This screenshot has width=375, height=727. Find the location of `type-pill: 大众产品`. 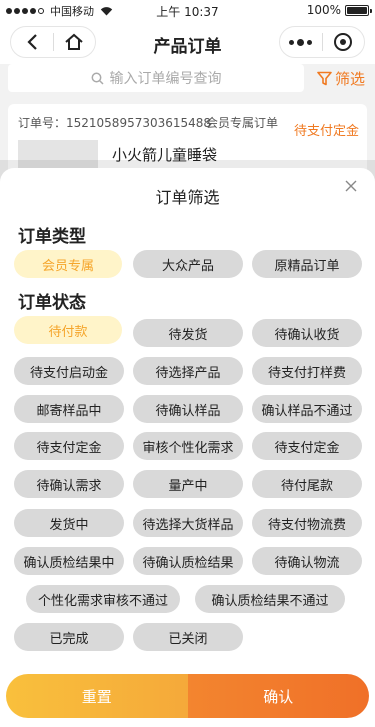

type-pill: 大众产品 is located at coordinates (188, 264).